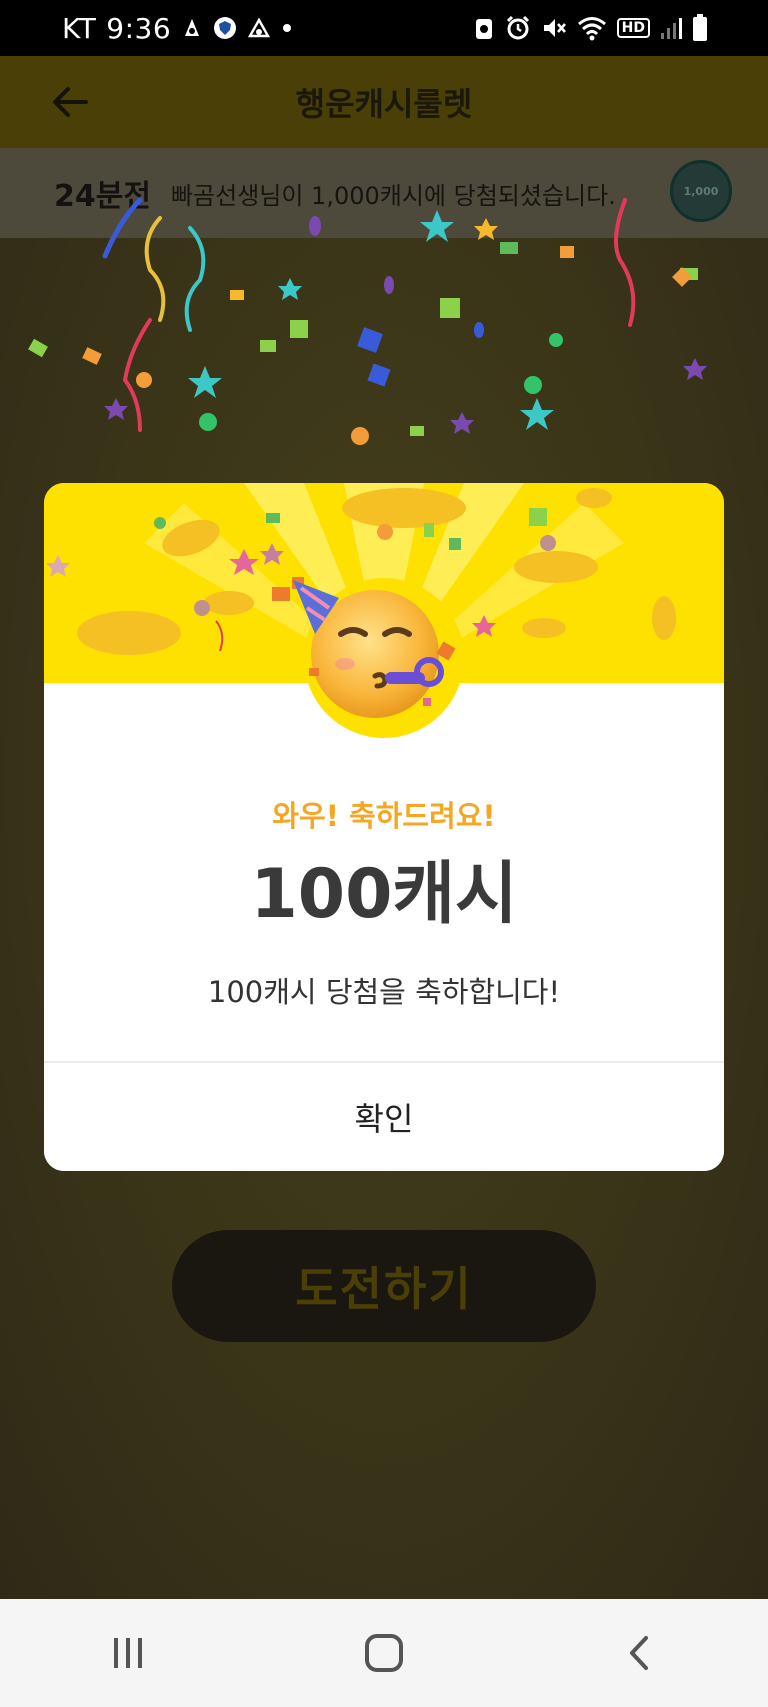  I want to click on wifi-icon, so click(592, 28).